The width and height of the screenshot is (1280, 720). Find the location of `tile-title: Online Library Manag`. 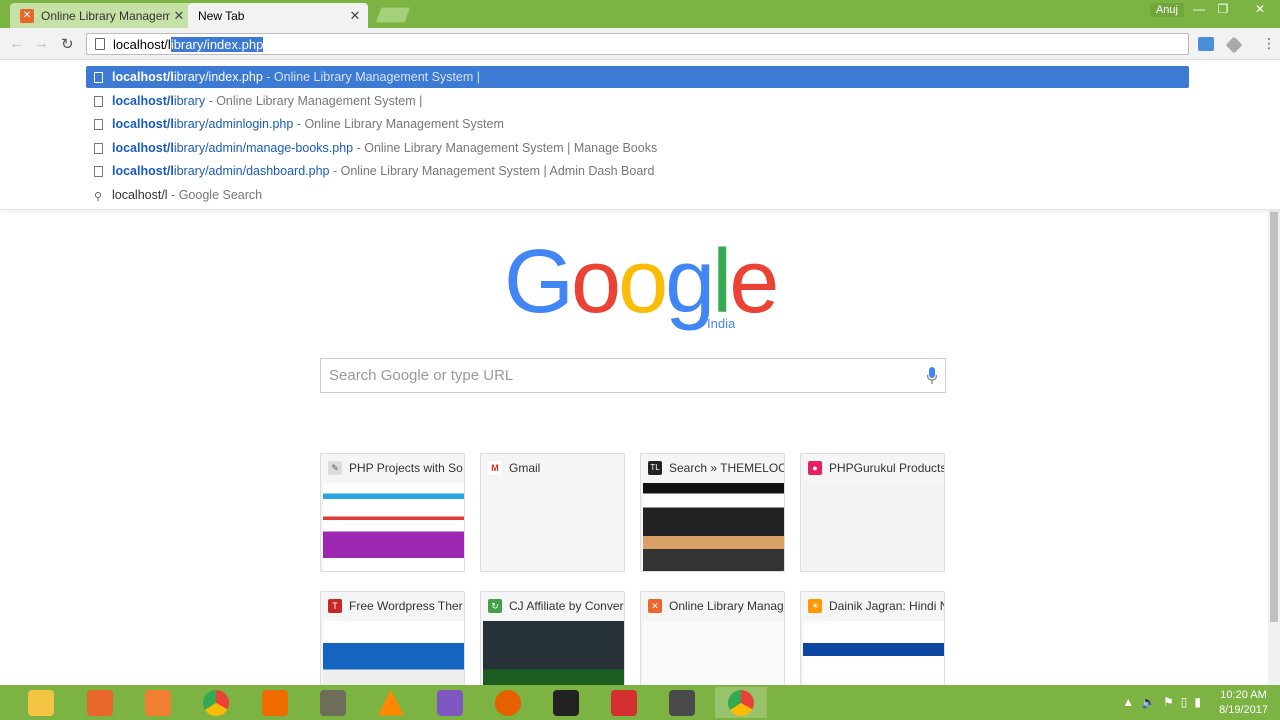

tile-title: Online Library Manag is located at coordinates (726, 606).